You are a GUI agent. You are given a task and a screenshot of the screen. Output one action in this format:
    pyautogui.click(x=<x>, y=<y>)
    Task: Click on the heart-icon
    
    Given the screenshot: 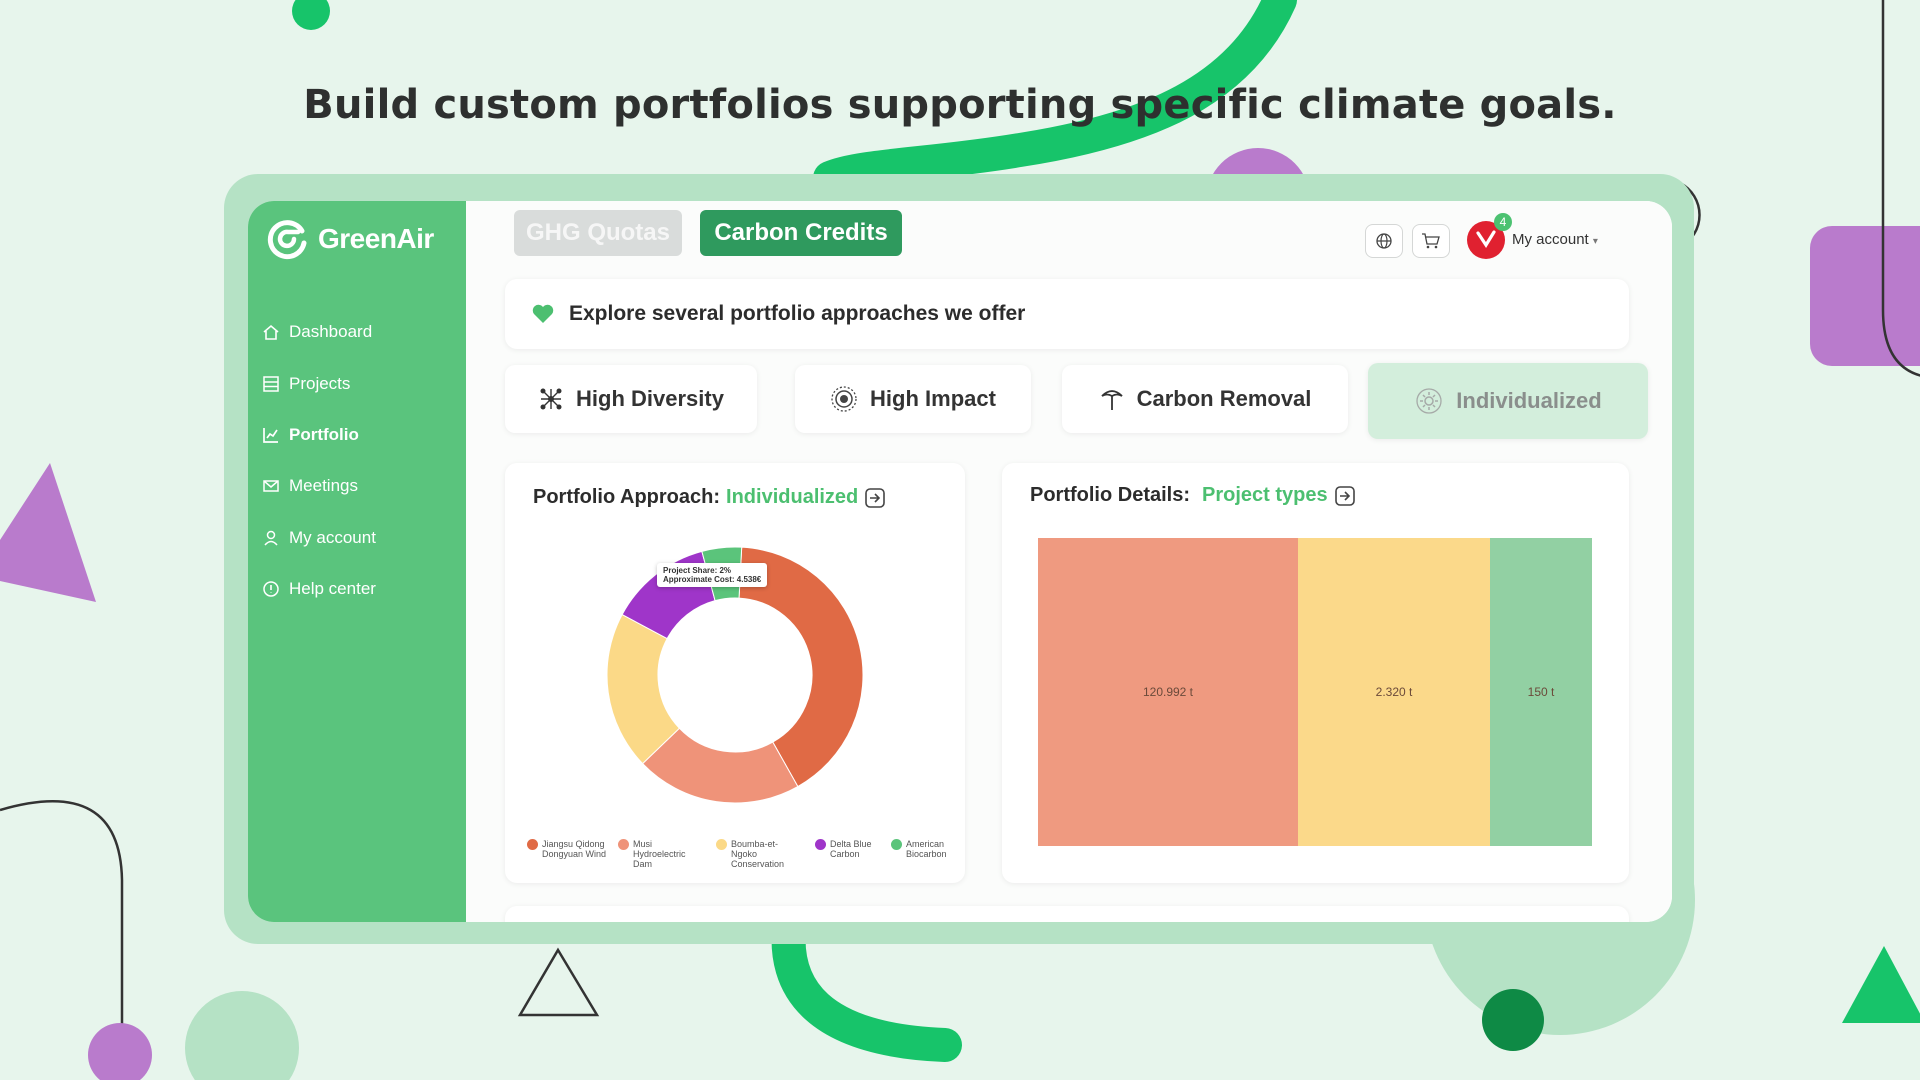 What is the action you would take?
    pyautogui.click(x=543, y=313)
    